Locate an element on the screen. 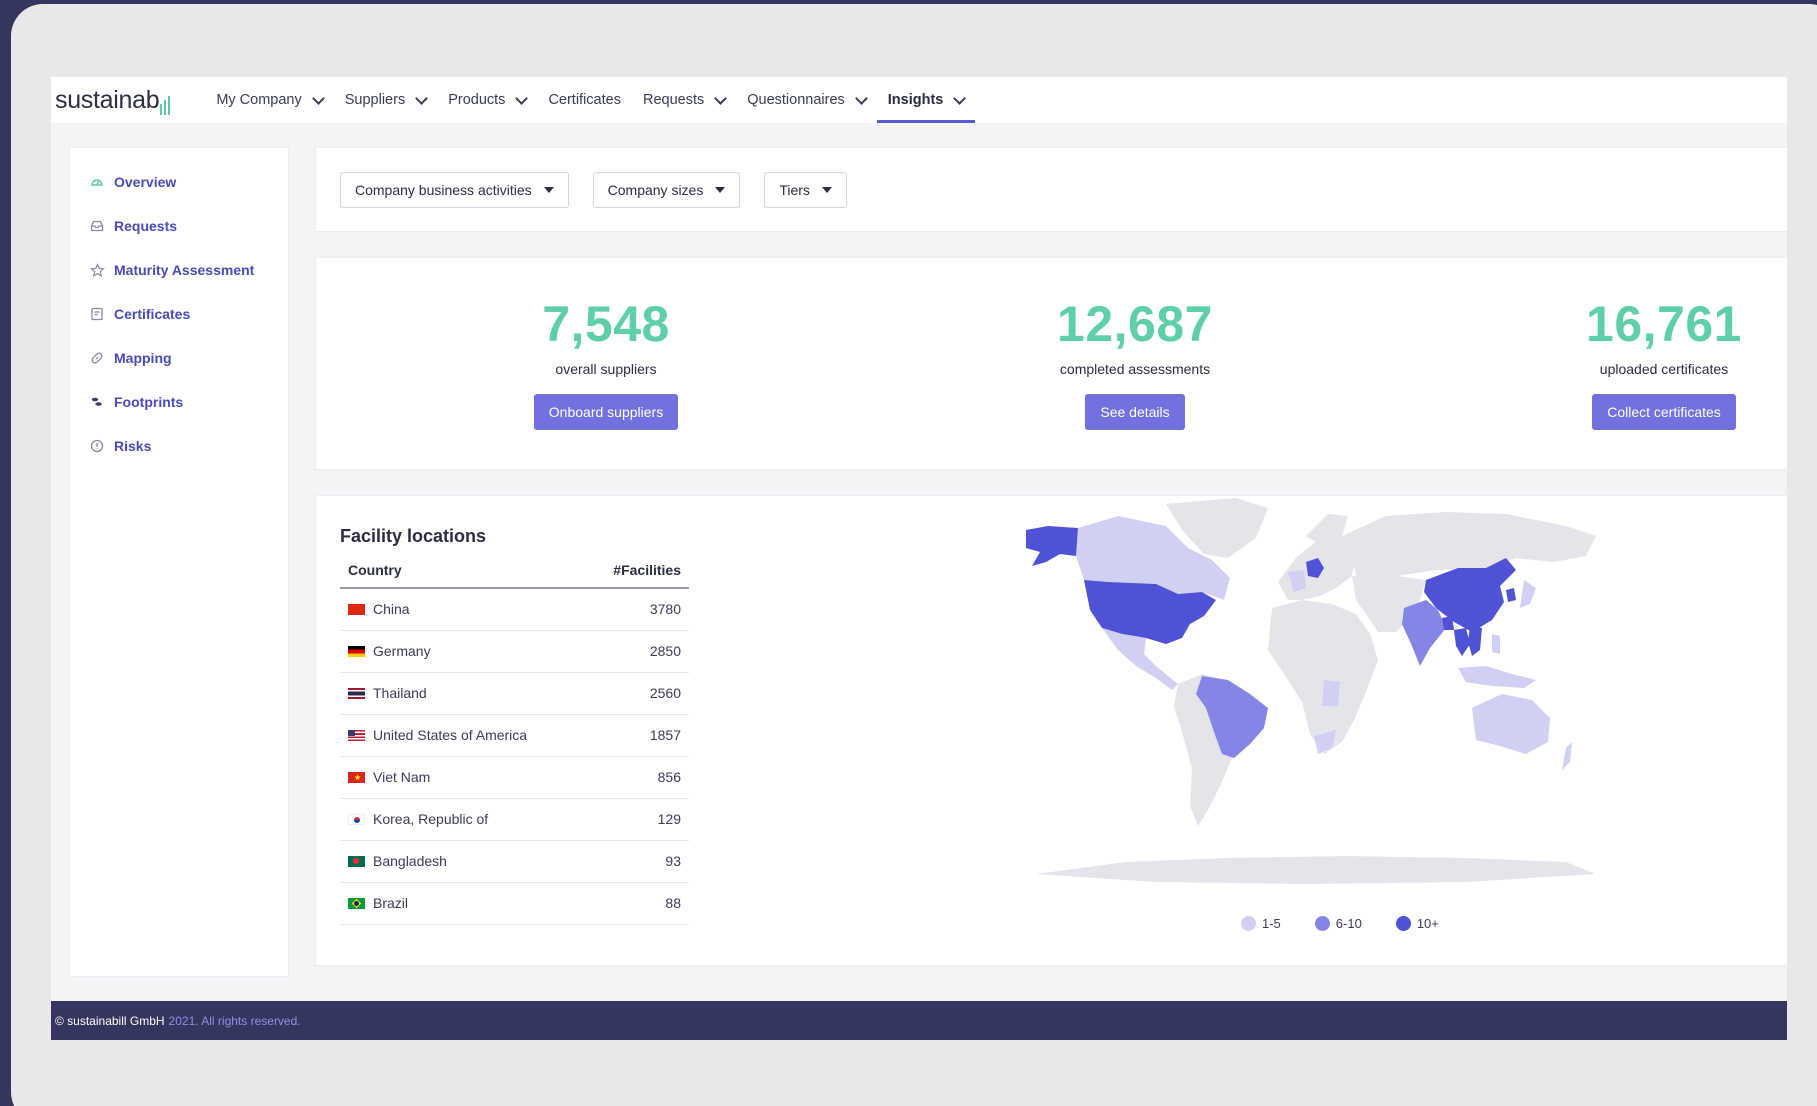 The height and width of the screenshot is (1106, 1817). gauge-icon is located at coordinates (97, 182).